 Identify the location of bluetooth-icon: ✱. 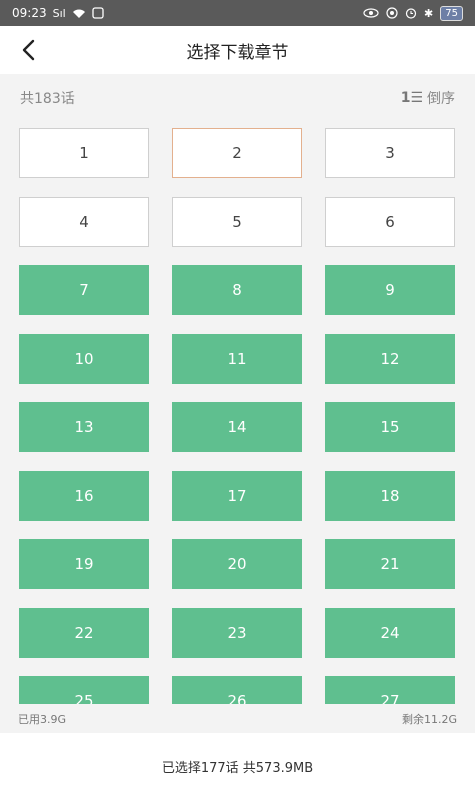
(429, 13).